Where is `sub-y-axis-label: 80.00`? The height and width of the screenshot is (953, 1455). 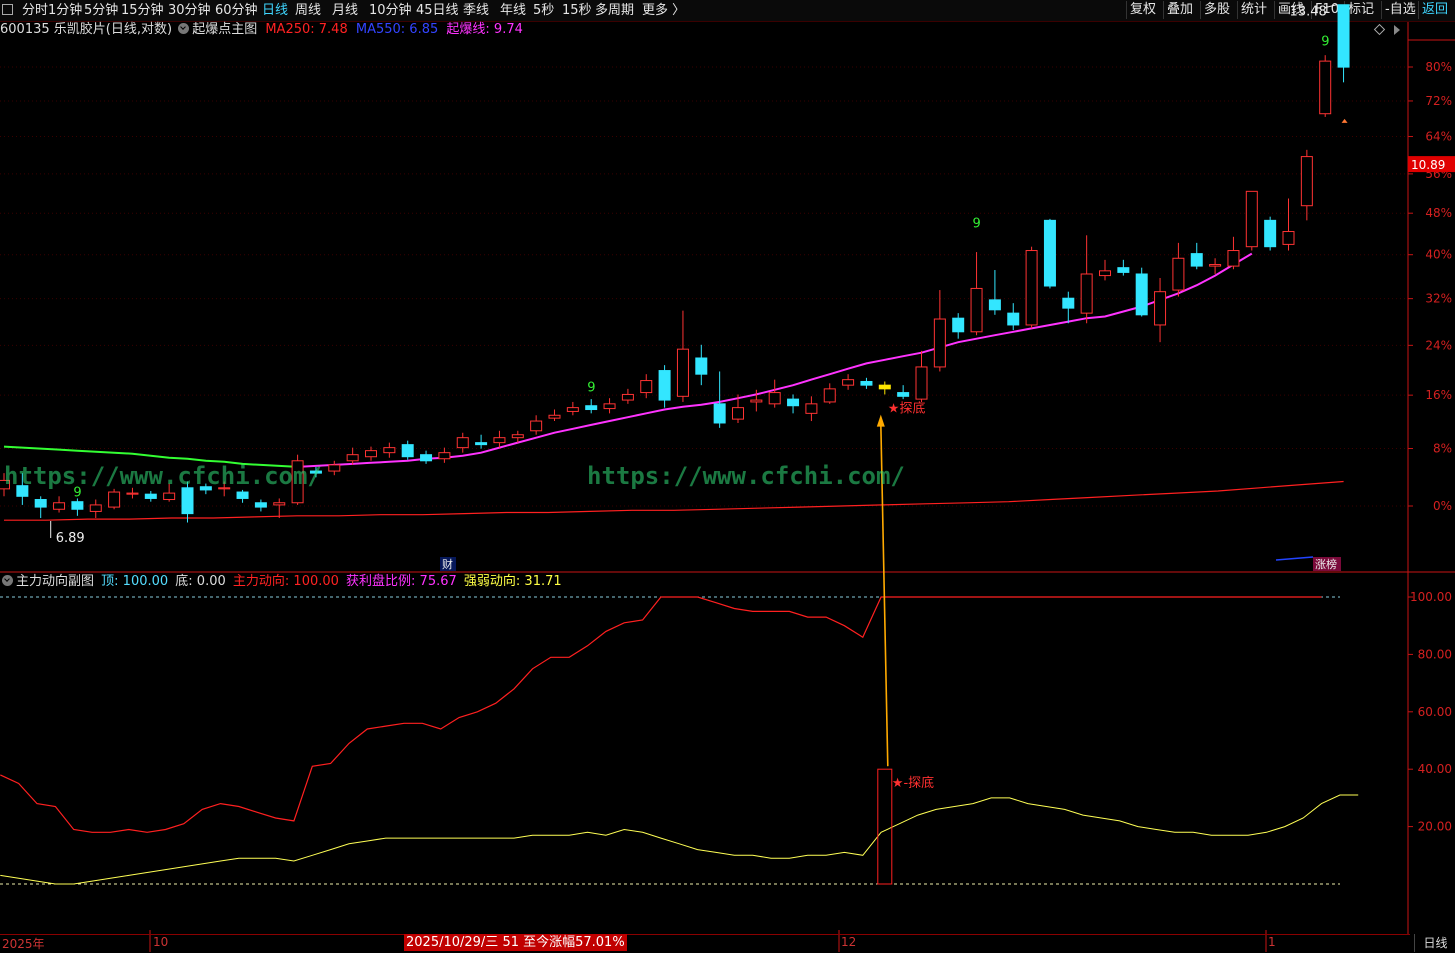 sub-y-axis-label: 80.00 is located at coordinates (1435, 654).